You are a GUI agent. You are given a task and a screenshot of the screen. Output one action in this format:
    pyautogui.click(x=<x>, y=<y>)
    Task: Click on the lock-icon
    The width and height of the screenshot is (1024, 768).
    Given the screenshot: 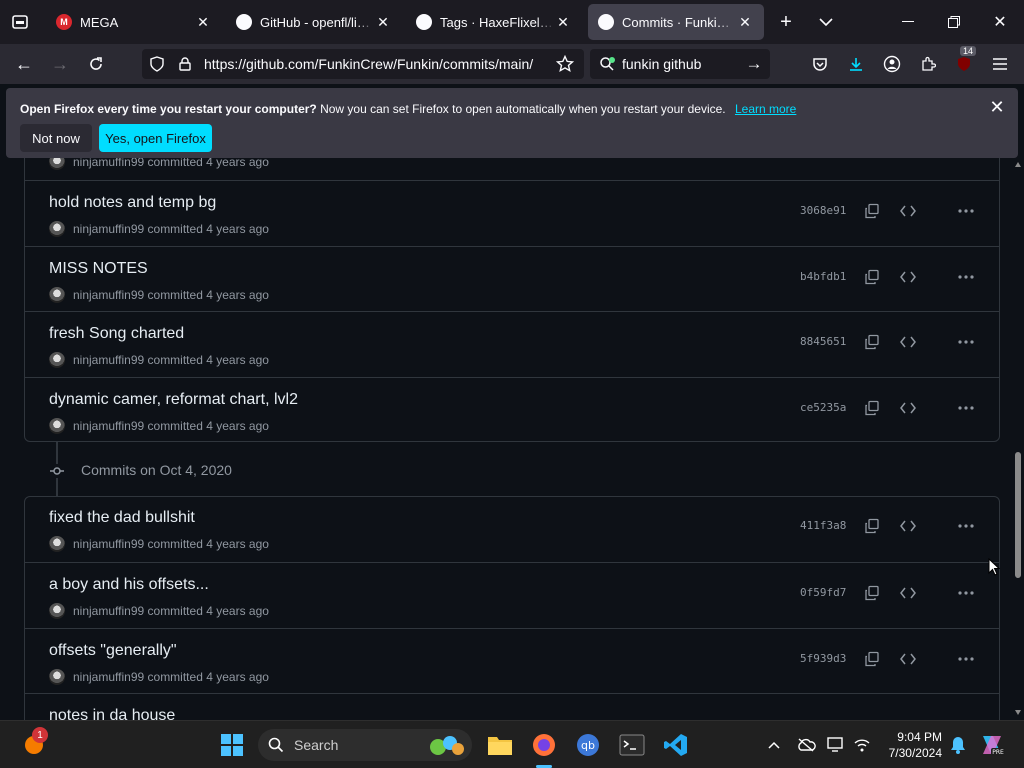 What is the action you would take?
    pyautogui.click(x=185, y=64)
    